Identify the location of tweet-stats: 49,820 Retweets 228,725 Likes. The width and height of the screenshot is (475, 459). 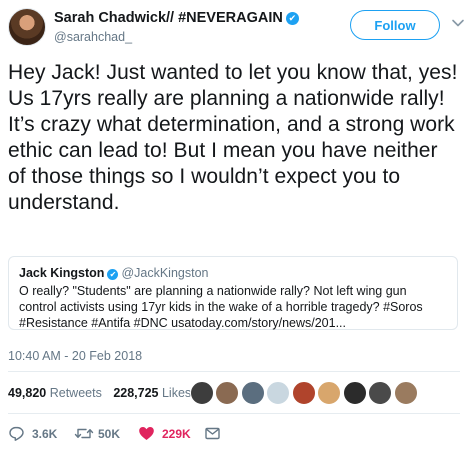
(103, 393).